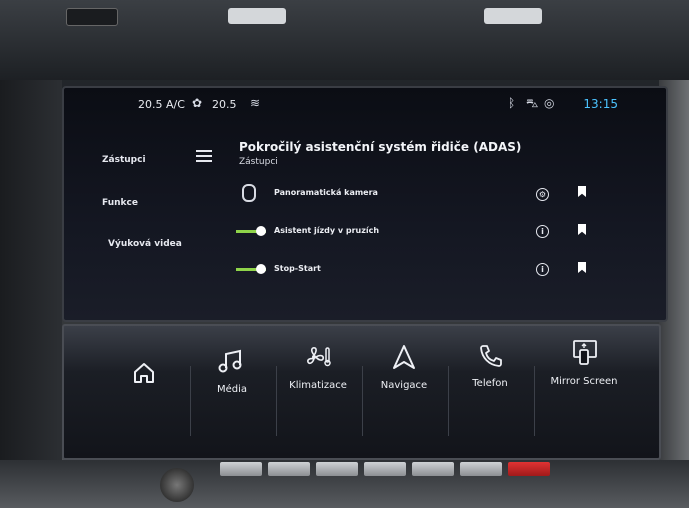  What do you see at coordinates (124, 160) in the screenshot?
I see `side-menu-item-zastupci: Zástupci` at bounding box center [124, 160].